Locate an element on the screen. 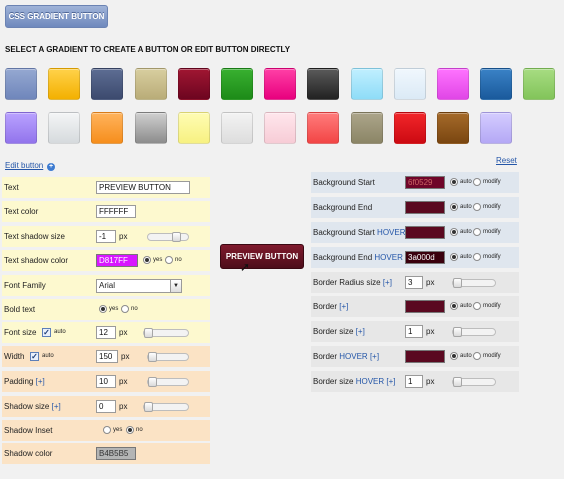 This screenshot has width=564, height=479. width-input: 150 is located at coordinates (107, 356).